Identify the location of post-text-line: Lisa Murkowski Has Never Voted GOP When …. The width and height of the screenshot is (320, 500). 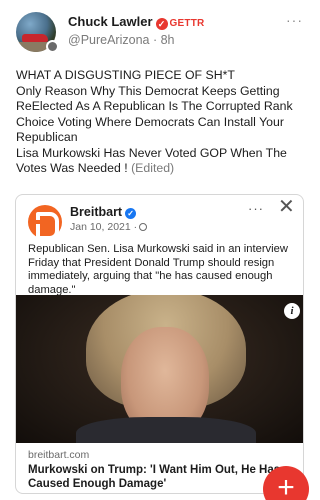
(151, 152).